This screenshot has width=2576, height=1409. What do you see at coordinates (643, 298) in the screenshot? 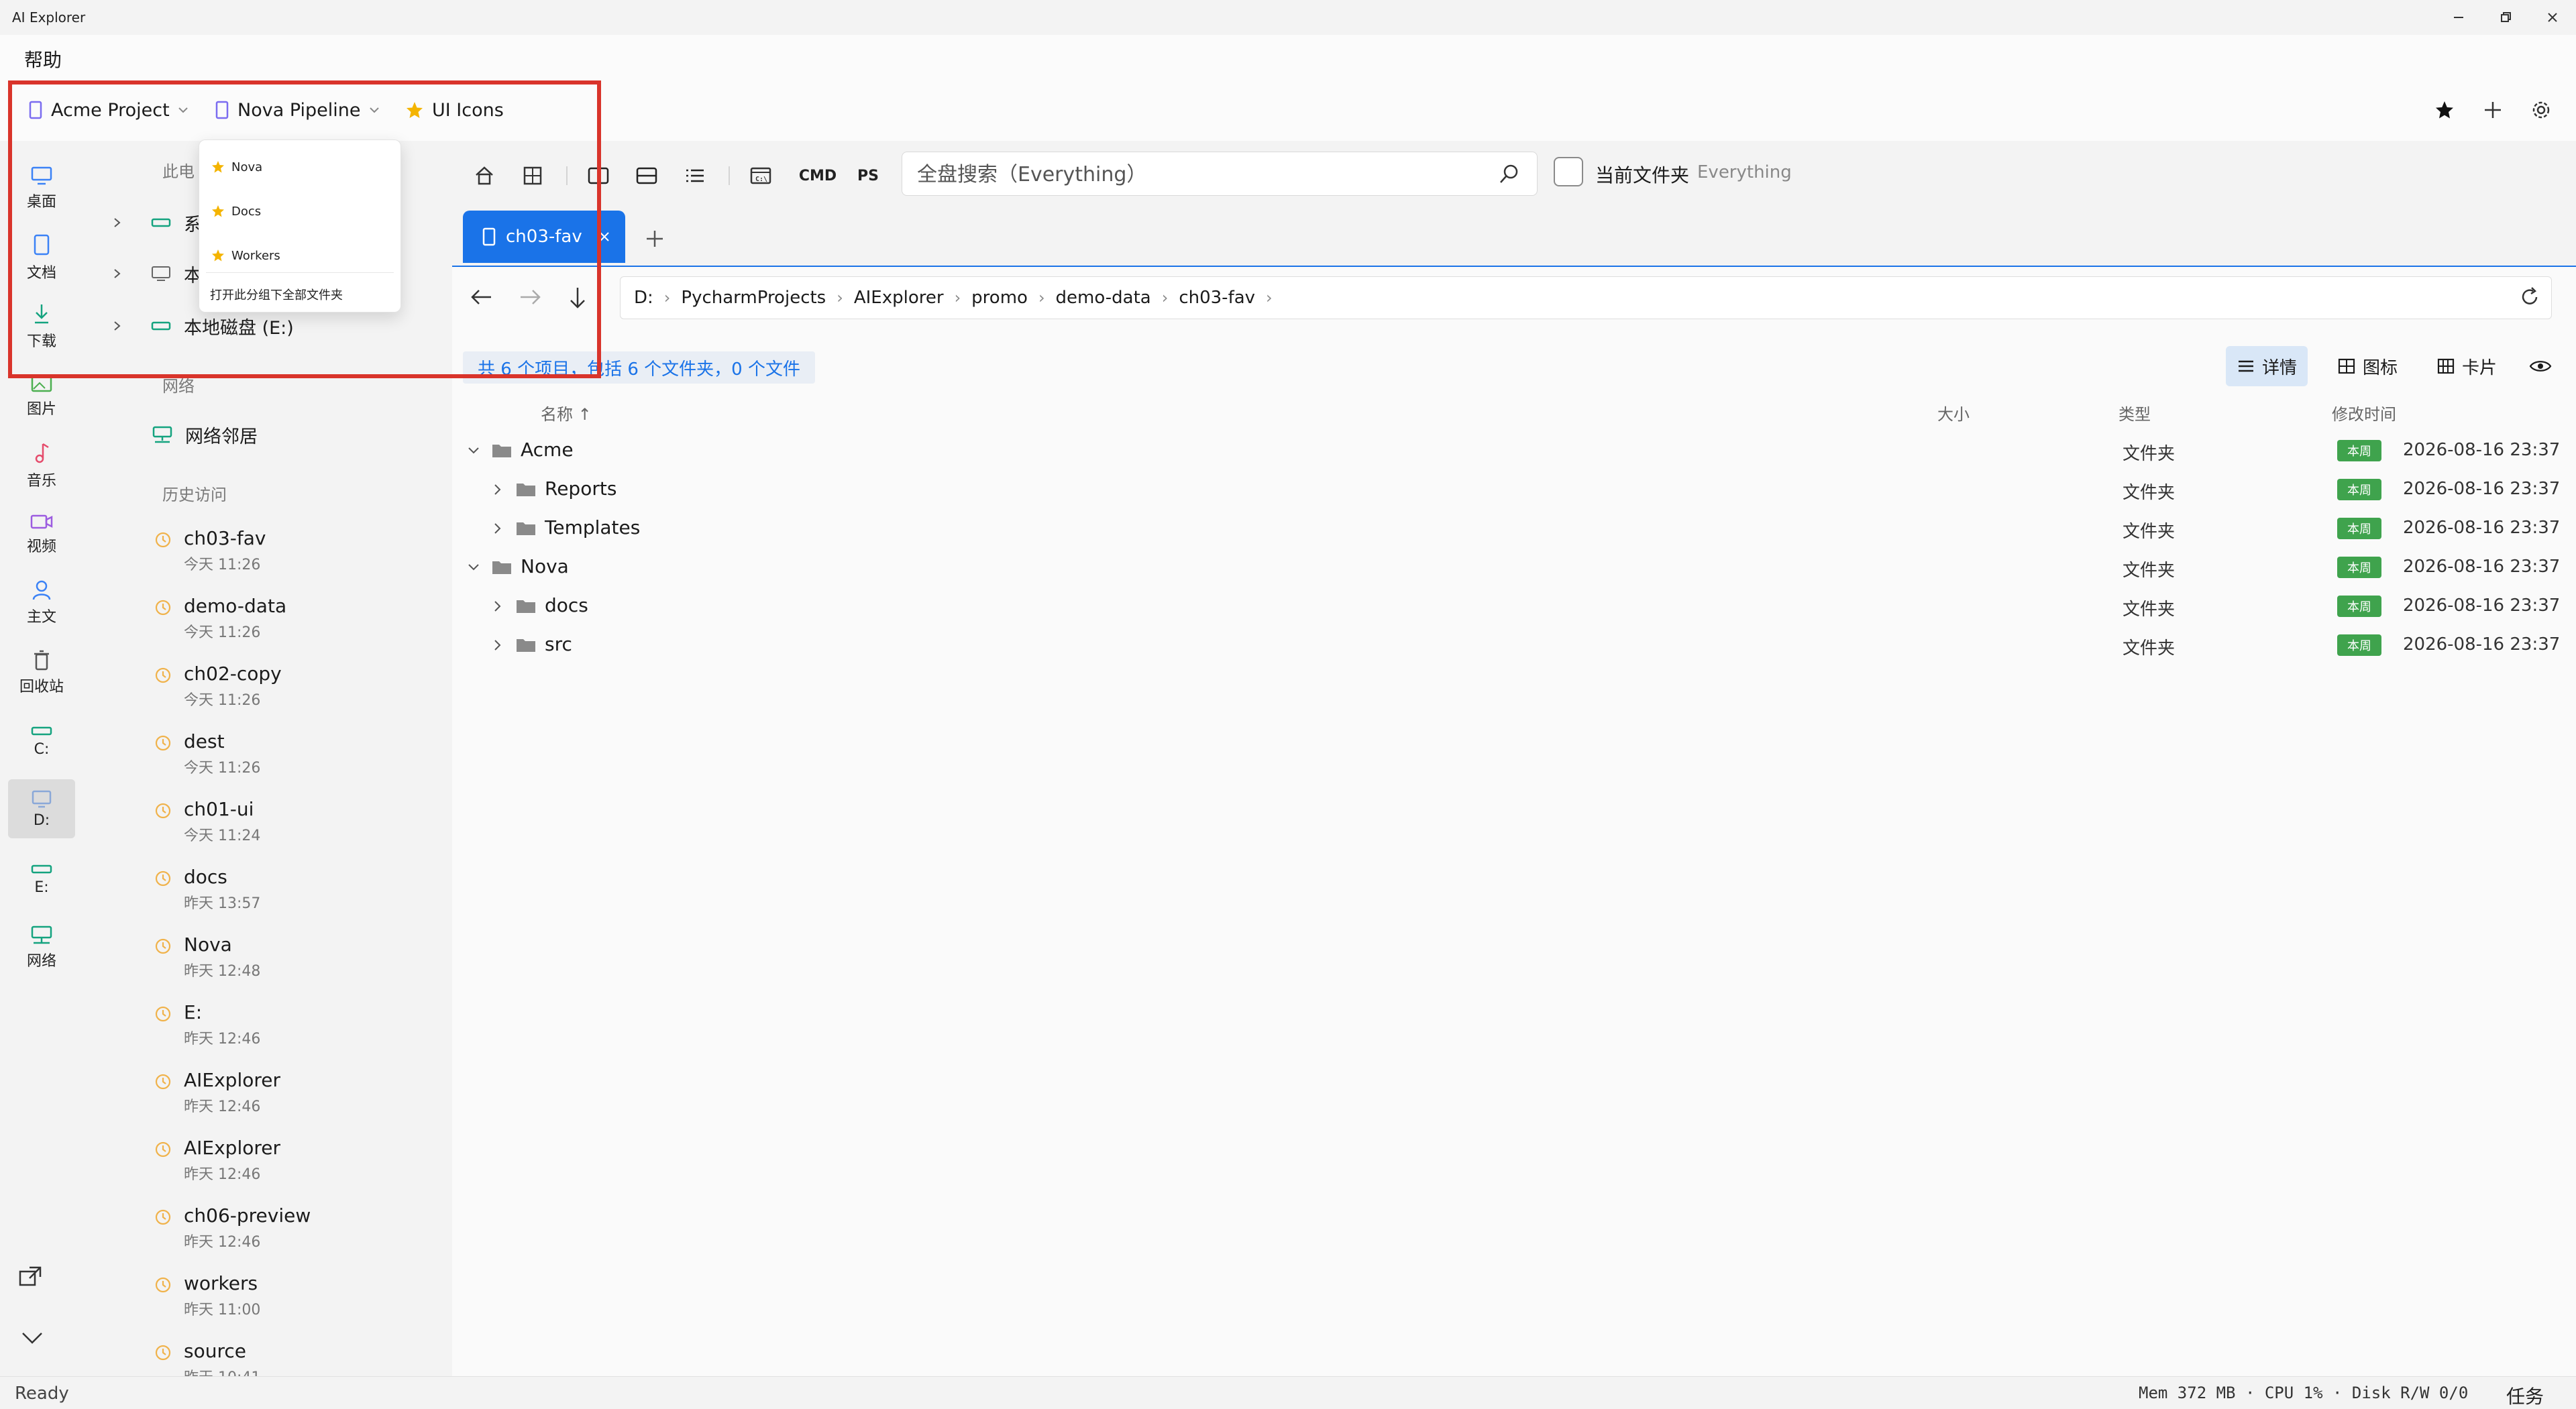
I see `crumb-item: D:` at bounding box center [643, 298].